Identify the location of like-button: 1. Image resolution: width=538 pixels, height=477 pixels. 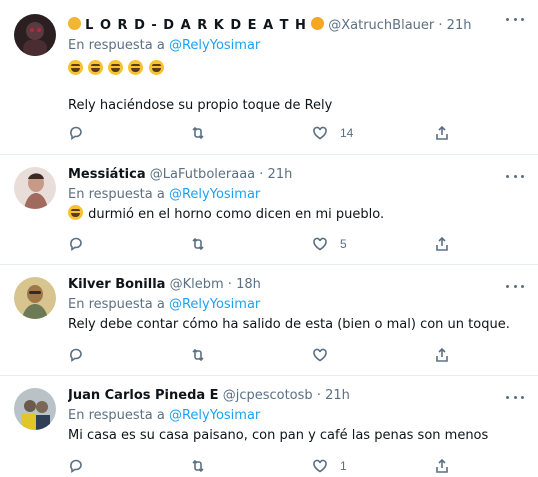
(329, 466).